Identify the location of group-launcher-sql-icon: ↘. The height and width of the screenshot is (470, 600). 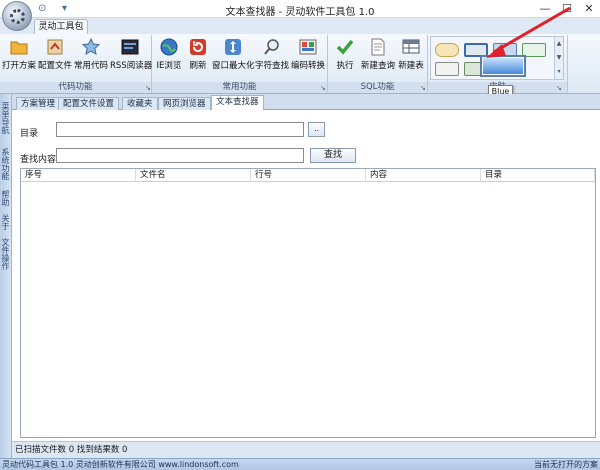
(423, 88).